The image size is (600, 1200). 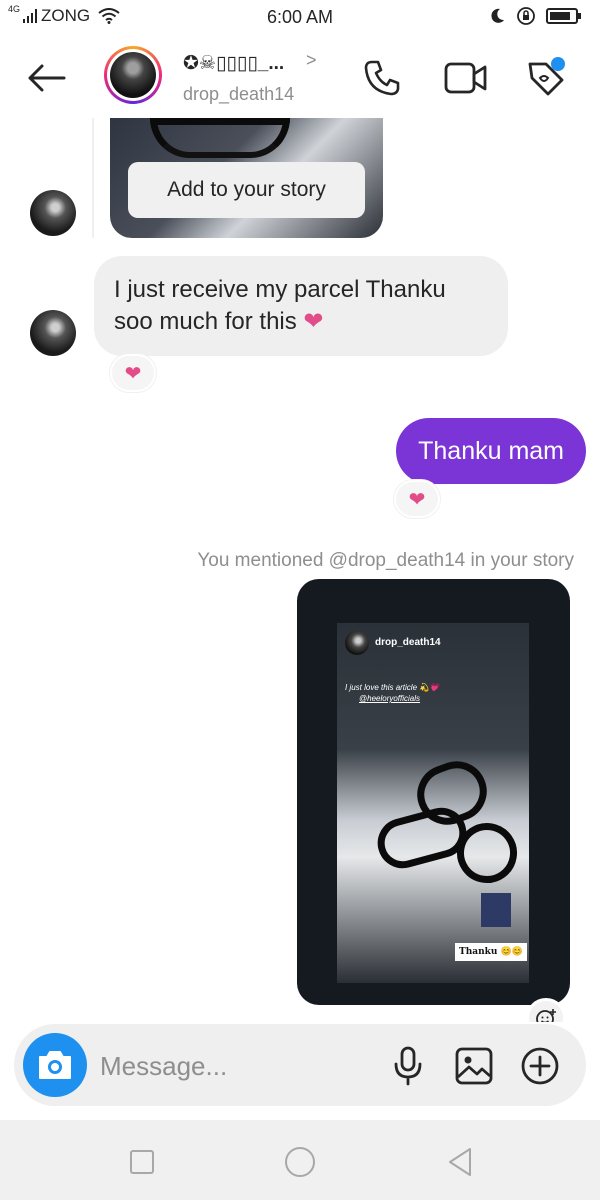 I want to click on outgoing-message-text: Thanku mam, so click(x=491, y=450).